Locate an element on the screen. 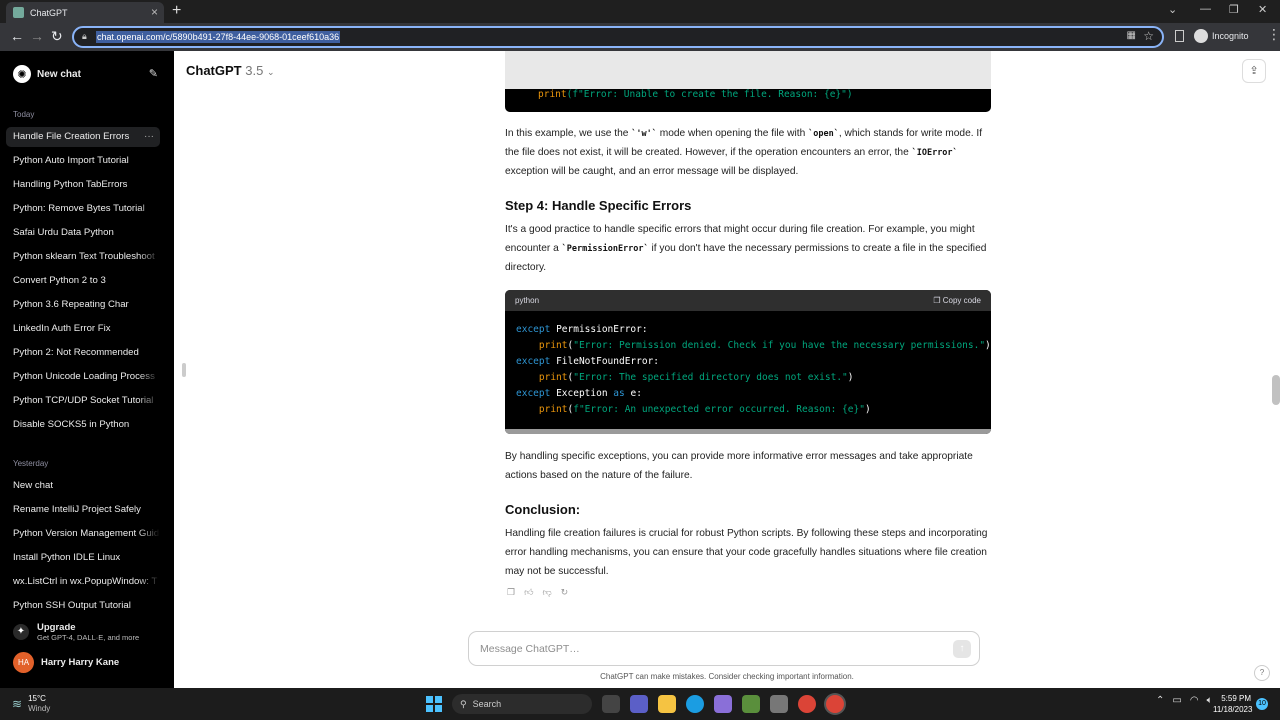 Image resolution: width=1280 pixels, height=720 pixels. search-label: Search is located at coordinates (487, 704).